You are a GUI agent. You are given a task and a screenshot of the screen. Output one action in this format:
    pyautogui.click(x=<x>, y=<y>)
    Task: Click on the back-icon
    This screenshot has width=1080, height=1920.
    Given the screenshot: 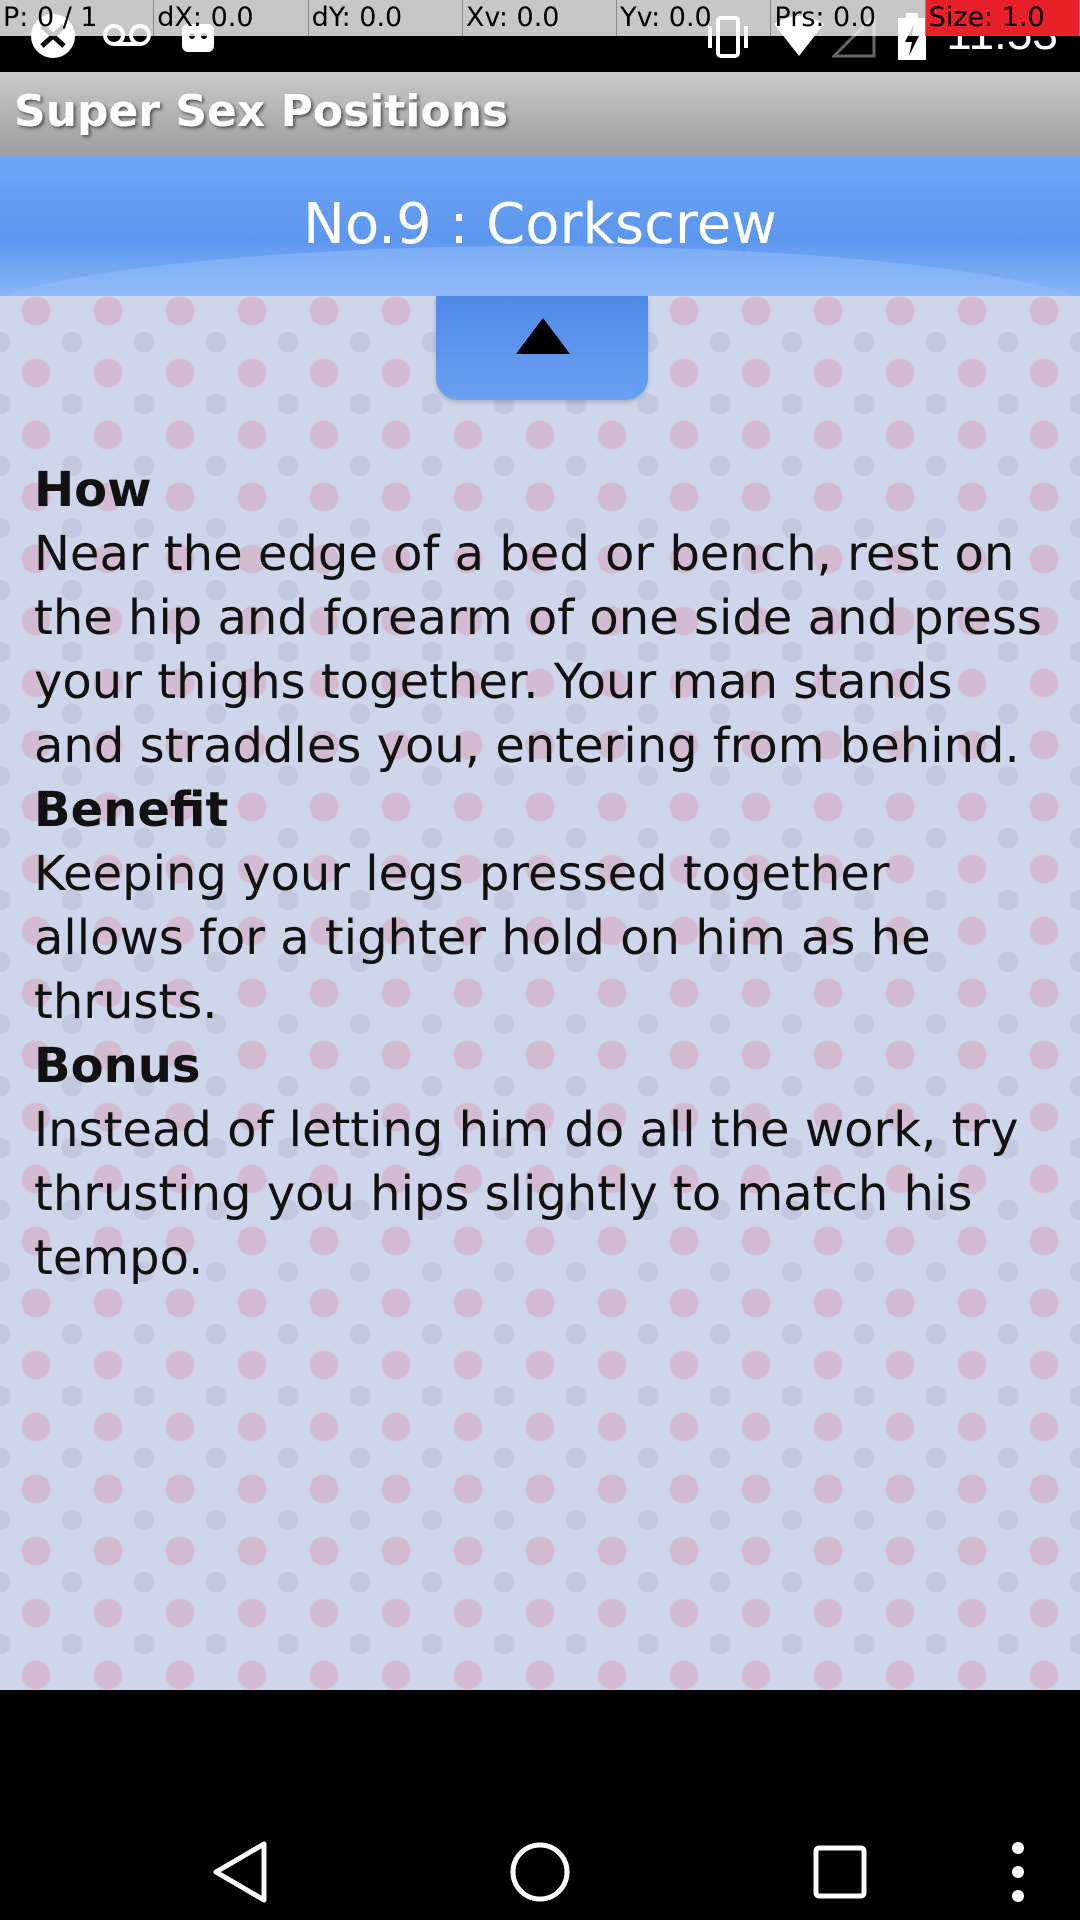 What is the action you would take?
    pyautogui.click(x=240, y=1872)
    